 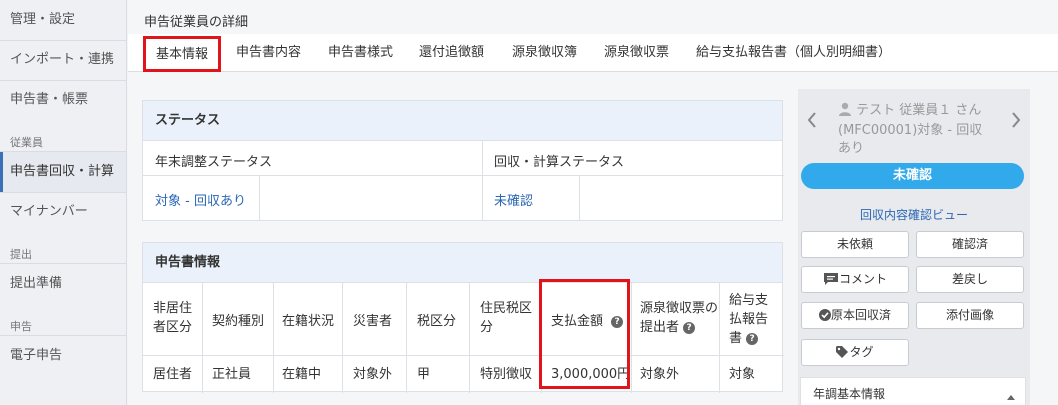 I want to click on employee-code-status: (MFC00001)対象 - 回収あり, so click(x=910, y=139).